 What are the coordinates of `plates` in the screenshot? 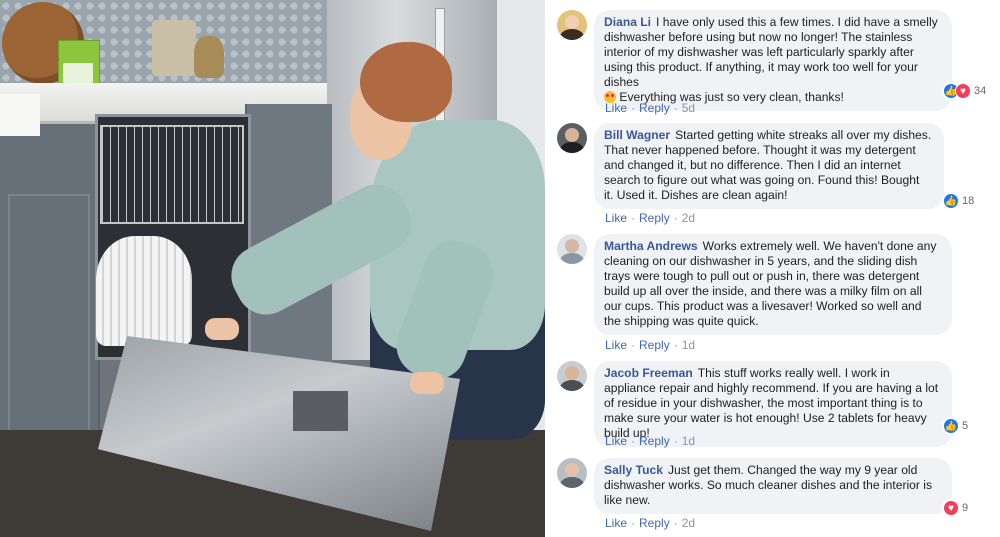 It's located at (144, 291).